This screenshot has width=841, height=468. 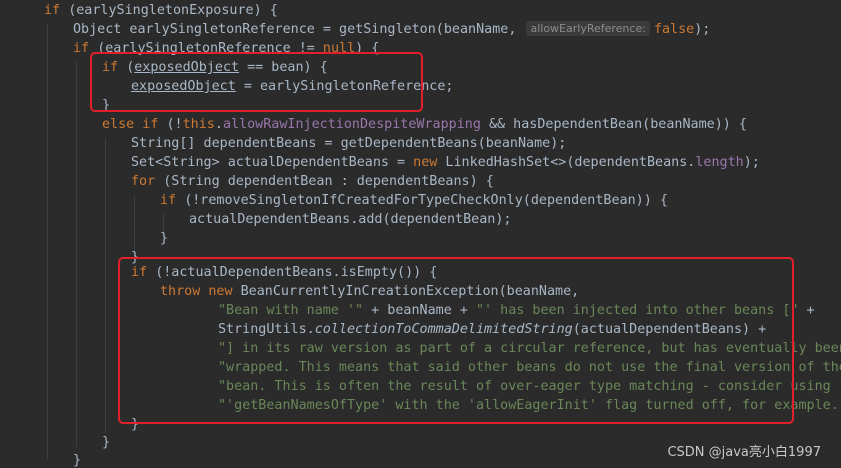 I want to click on code-token: new, so click(x=429, y=162).